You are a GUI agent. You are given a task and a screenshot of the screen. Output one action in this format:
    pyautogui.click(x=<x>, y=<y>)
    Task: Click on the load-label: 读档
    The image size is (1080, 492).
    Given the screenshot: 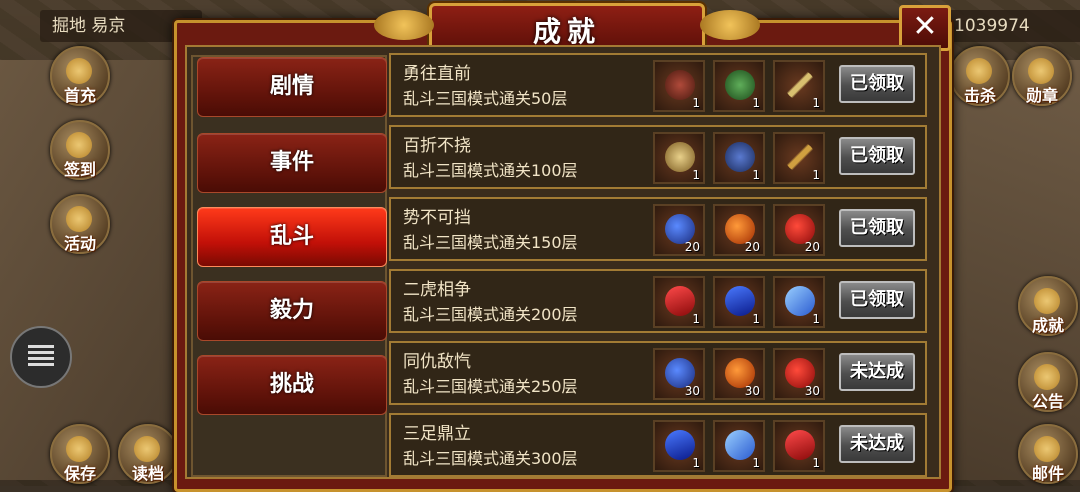 What is the action you would take?
    pyautogui.click(x=147, y=473)
    